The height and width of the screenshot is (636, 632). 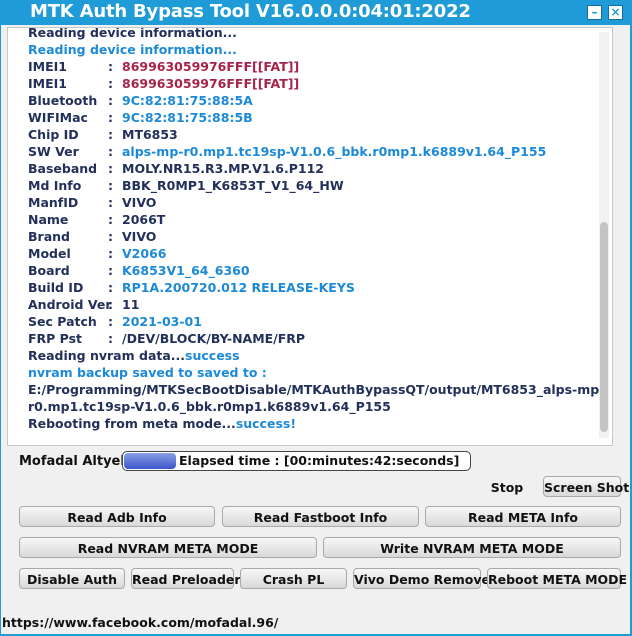 What do you see at coordinates (187, 117) in the screenshot?
I see `info-value: 9C:82:81:75:88:5B` at bounding box center [187, 117].